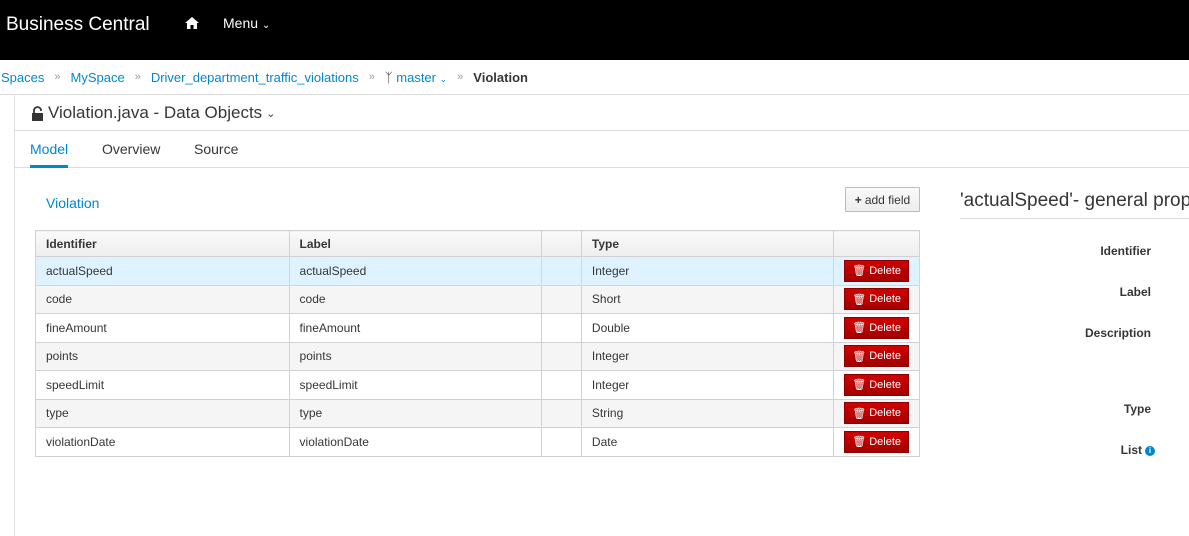 This screenshot has height=536, width=1189. Describe the element at coordinates (707, 299) in the screenshot. I see `cell-type: Short` at that location.